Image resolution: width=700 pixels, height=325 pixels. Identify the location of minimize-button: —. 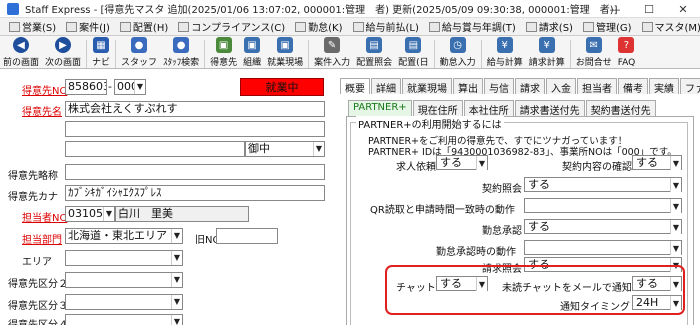
(615, 9).